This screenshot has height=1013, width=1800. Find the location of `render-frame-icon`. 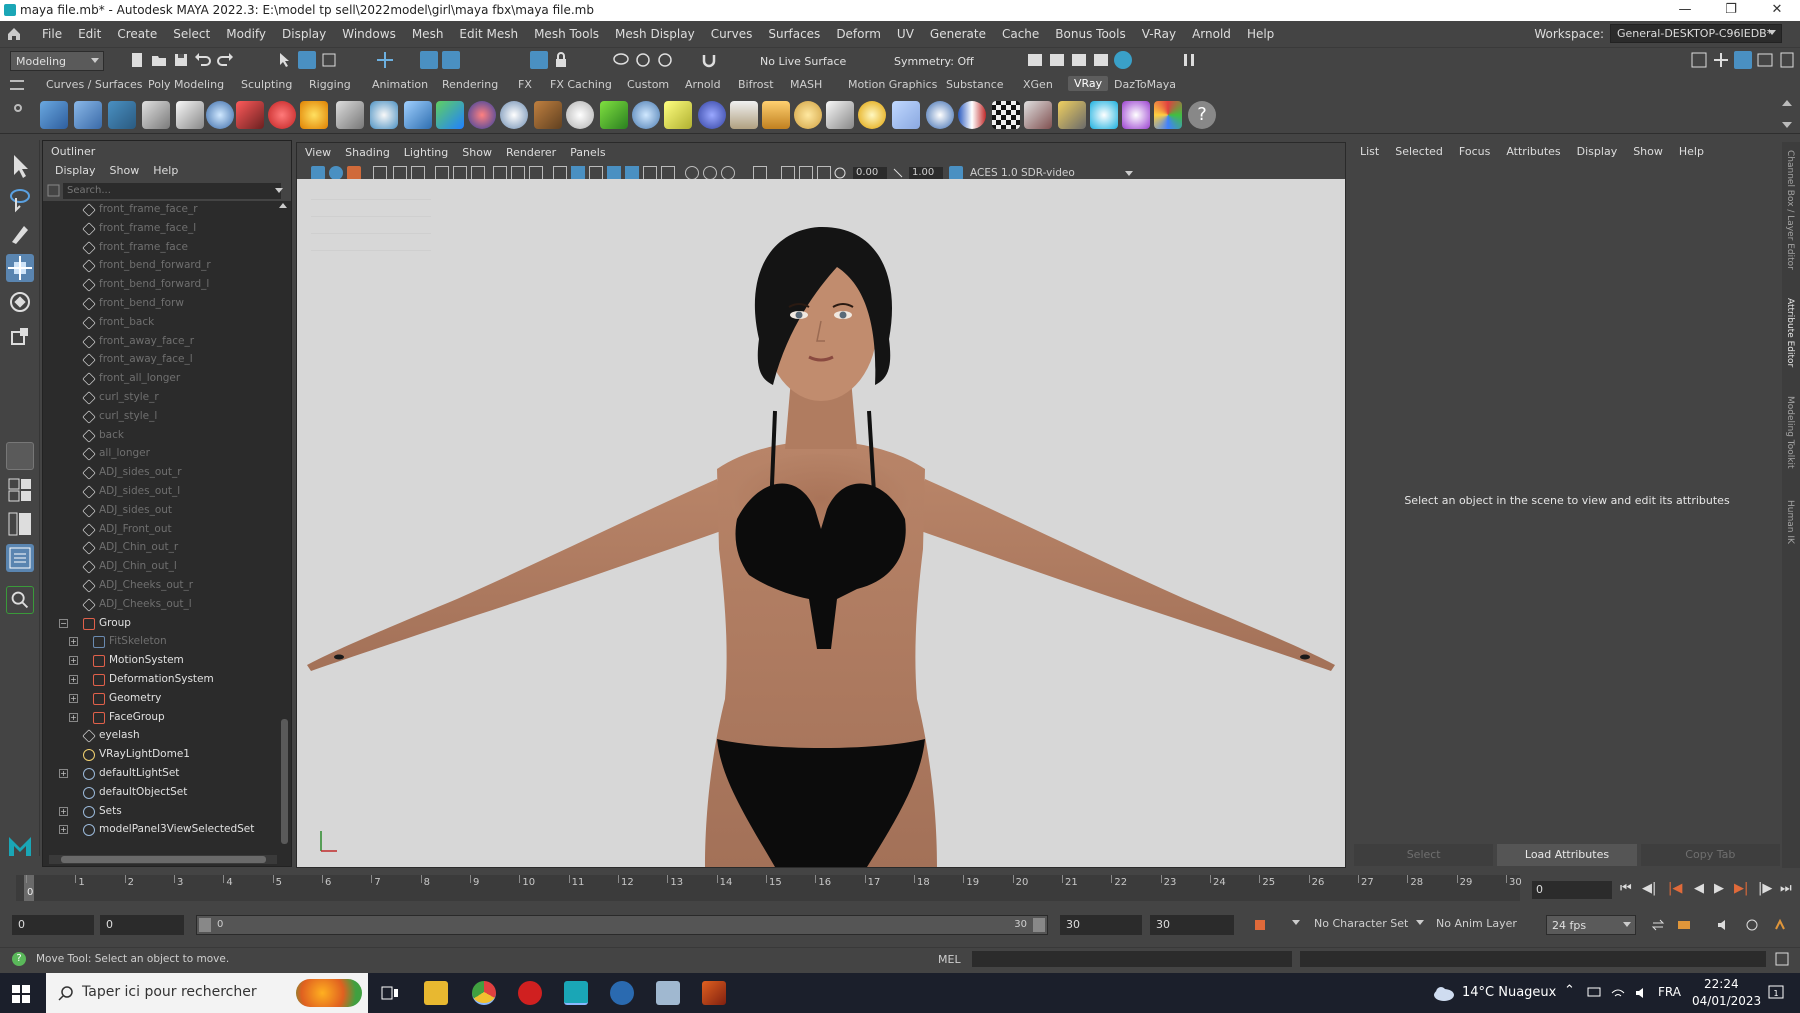

render-frame-icon is located at coordinates (1057, 60).